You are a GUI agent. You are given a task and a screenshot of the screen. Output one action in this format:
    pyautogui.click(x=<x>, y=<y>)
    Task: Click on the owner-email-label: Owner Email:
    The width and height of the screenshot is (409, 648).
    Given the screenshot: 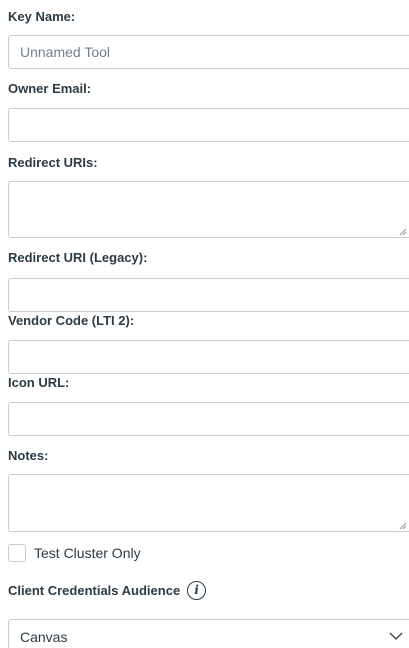 What is the action you would take?
    pyautogui.click(x=50, y=88)
    